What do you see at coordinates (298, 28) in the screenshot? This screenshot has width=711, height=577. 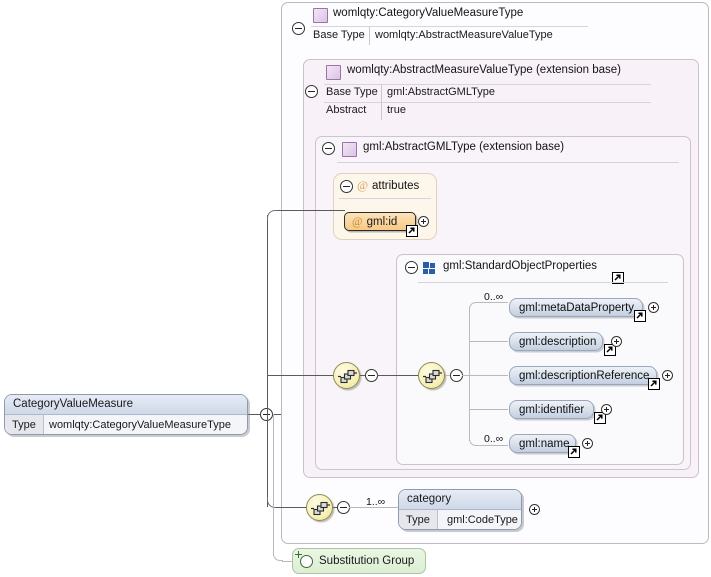 I see `expander-category-value-measure-type` at bounding box center [298, 28].